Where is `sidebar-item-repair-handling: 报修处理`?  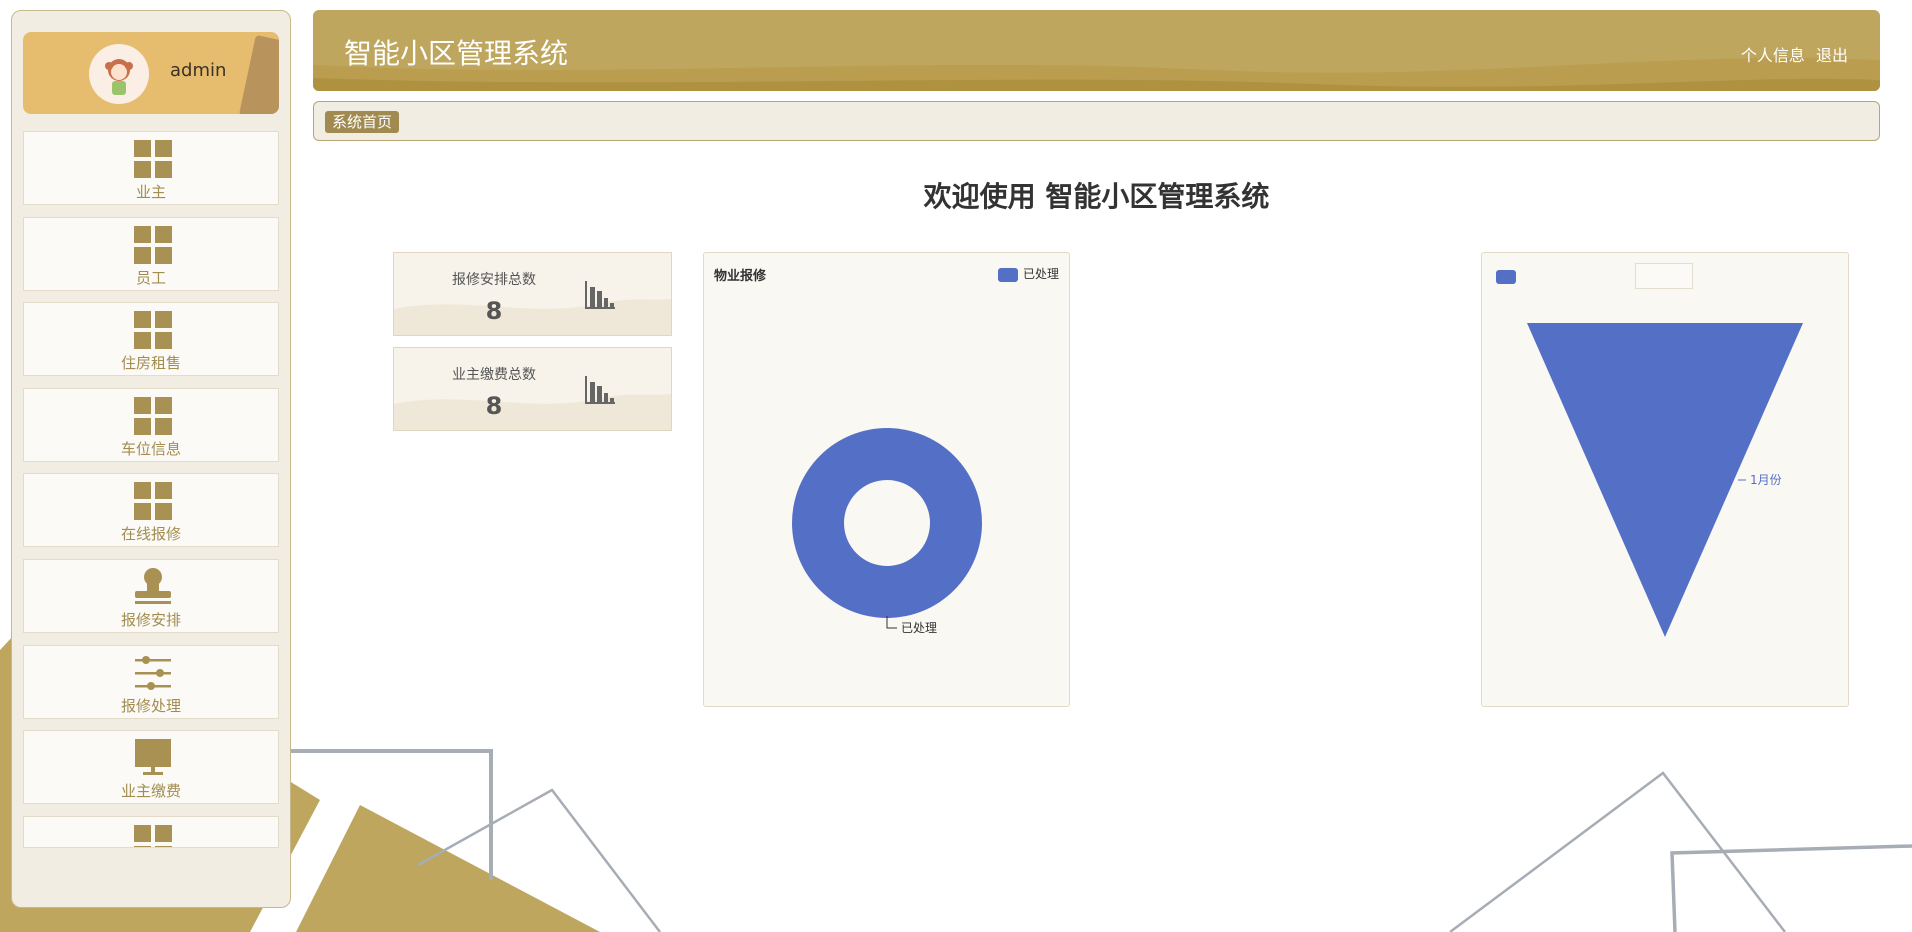 sidebar-item-repair-handling: 报修处理 is located at coordinates (151, 682).